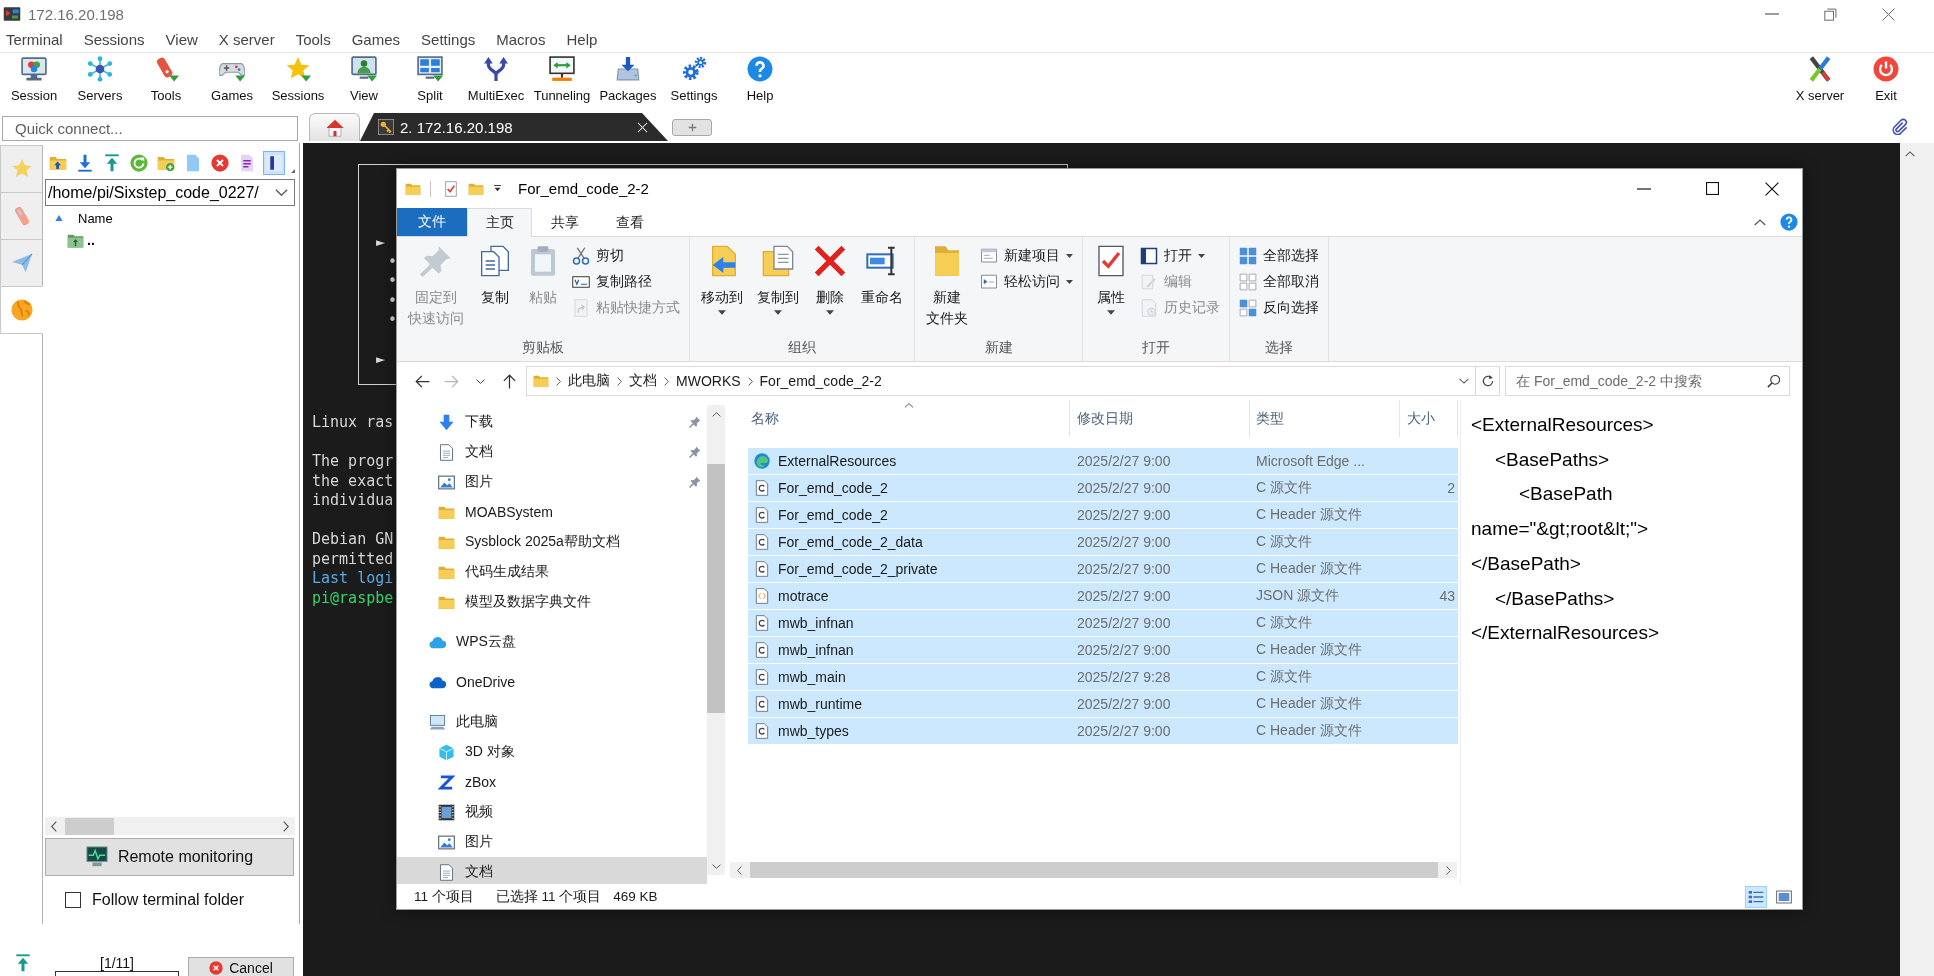  What do you see at coordinates (1899, 126) in the screenshot?
I see `paperclip-icon` at bounding box center [1899, 126].